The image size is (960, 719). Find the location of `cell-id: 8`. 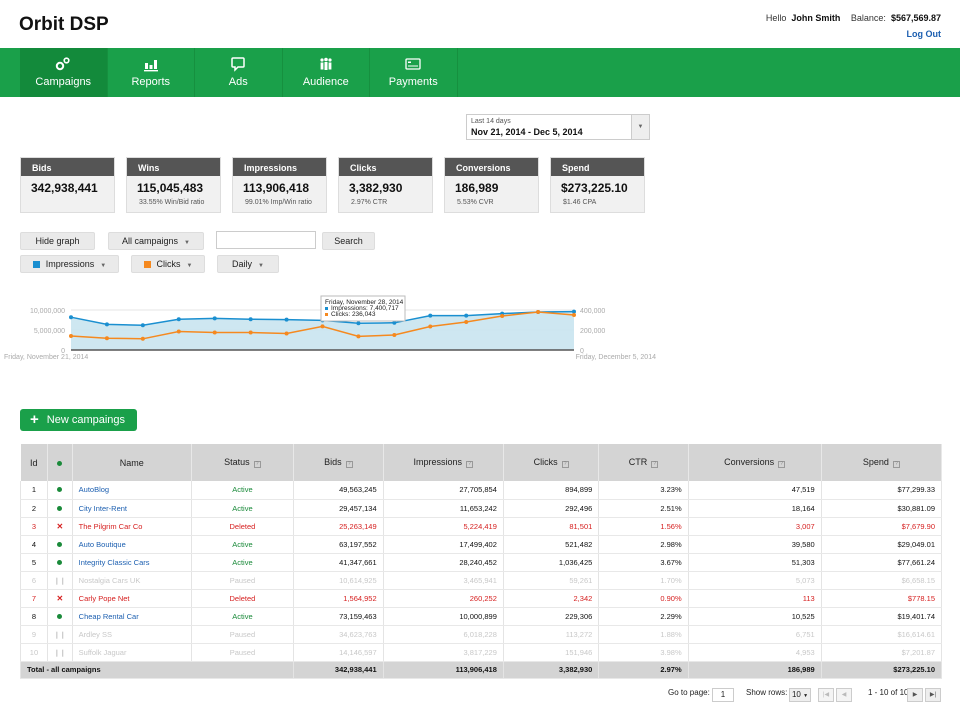

cell-id: 8 is located at coordinates (34, 616).